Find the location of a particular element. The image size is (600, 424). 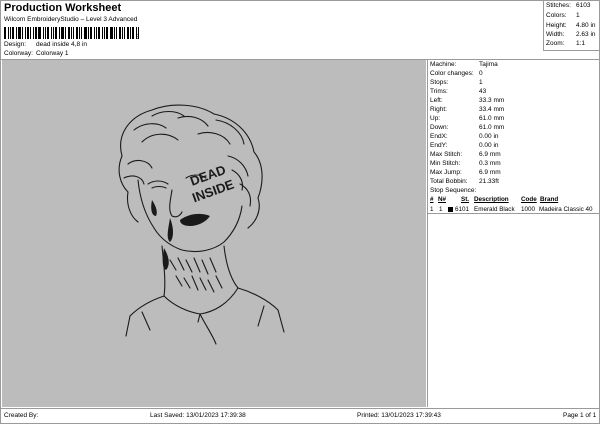

footer-created-by: Created By: is located at coordinates (21, 415).